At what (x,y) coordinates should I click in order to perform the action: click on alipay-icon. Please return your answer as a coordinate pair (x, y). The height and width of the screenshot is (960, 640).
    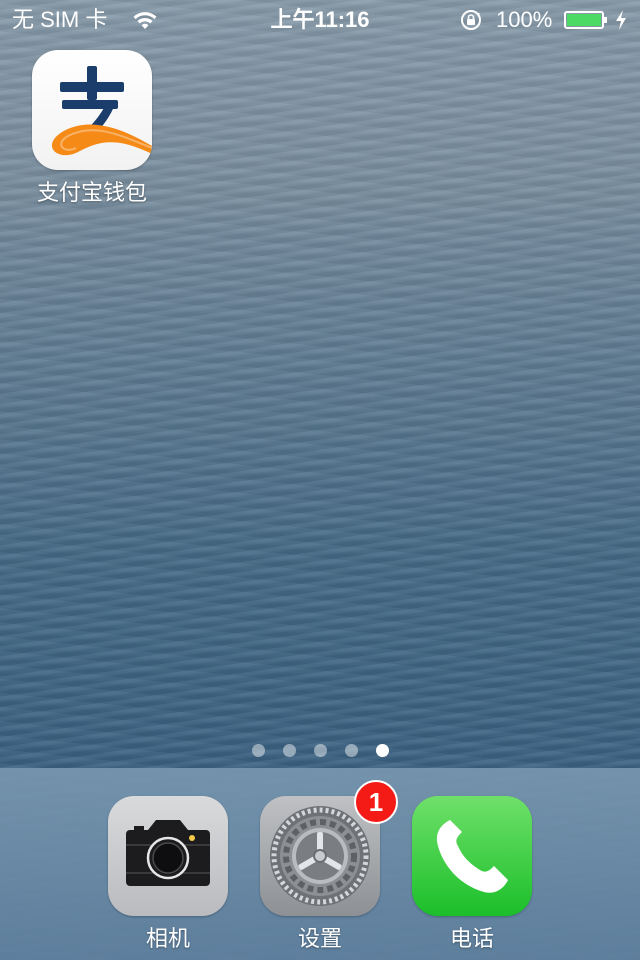
    Looking at the image, I should click on (92, 110).